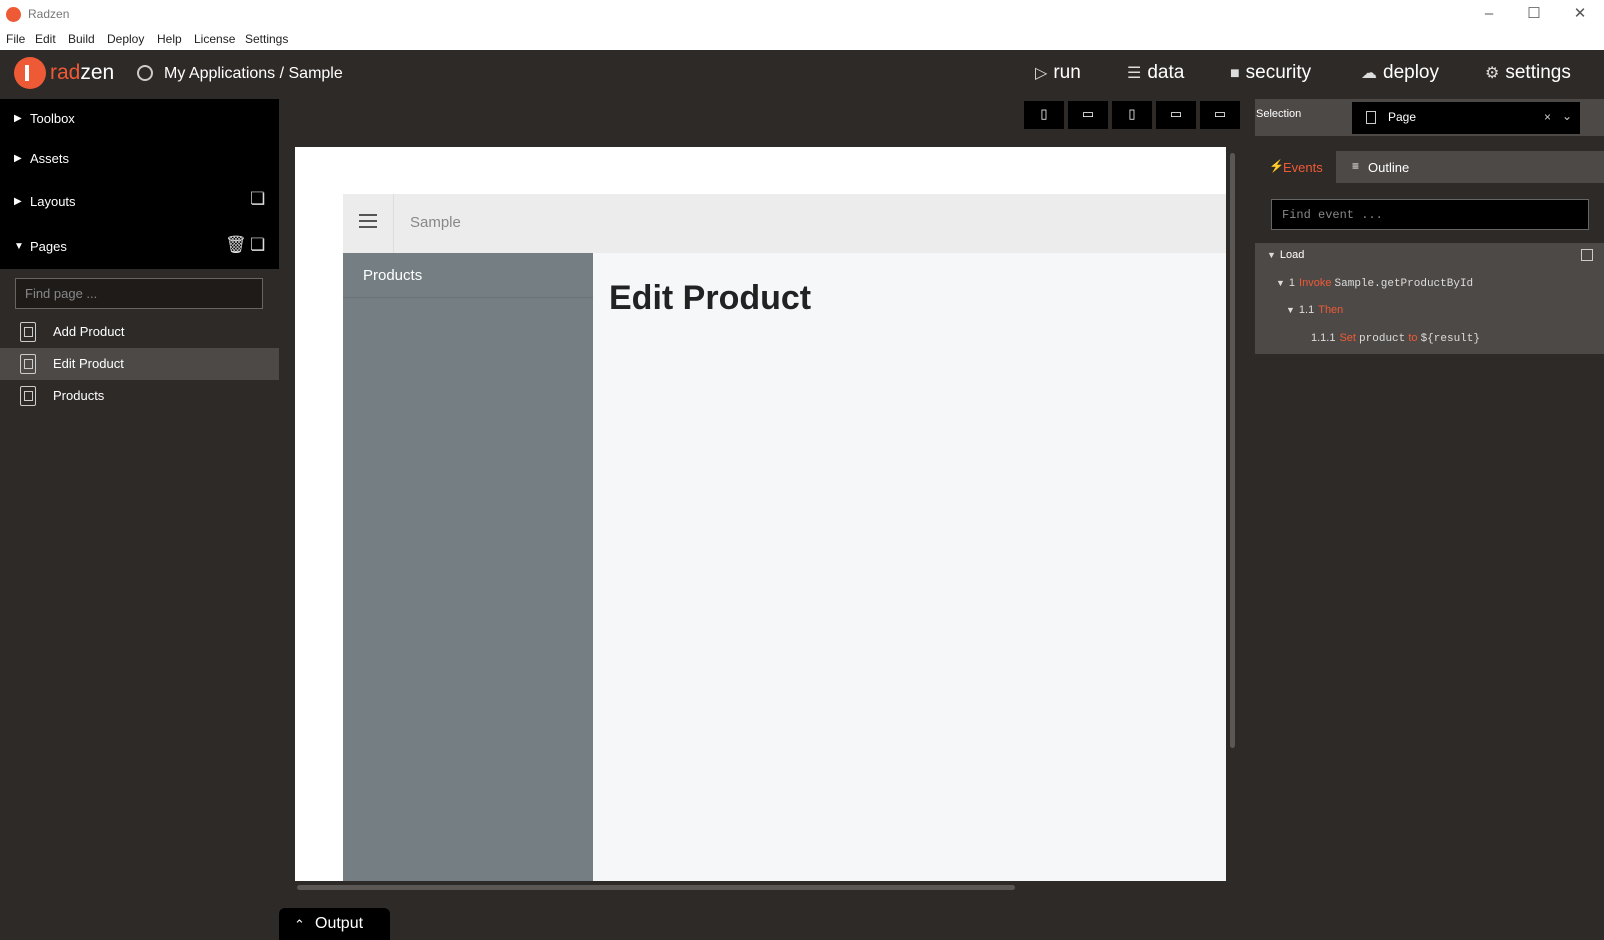 This screenshot has width=1604, height=940. Describe the element at coordinates (145, 73) in the screenshot. I see `dashboard-icon` at that location.